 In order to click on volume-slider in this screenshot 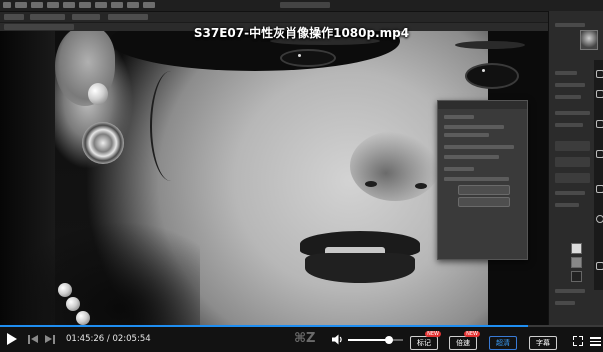, I will do `click(375, 340)`.